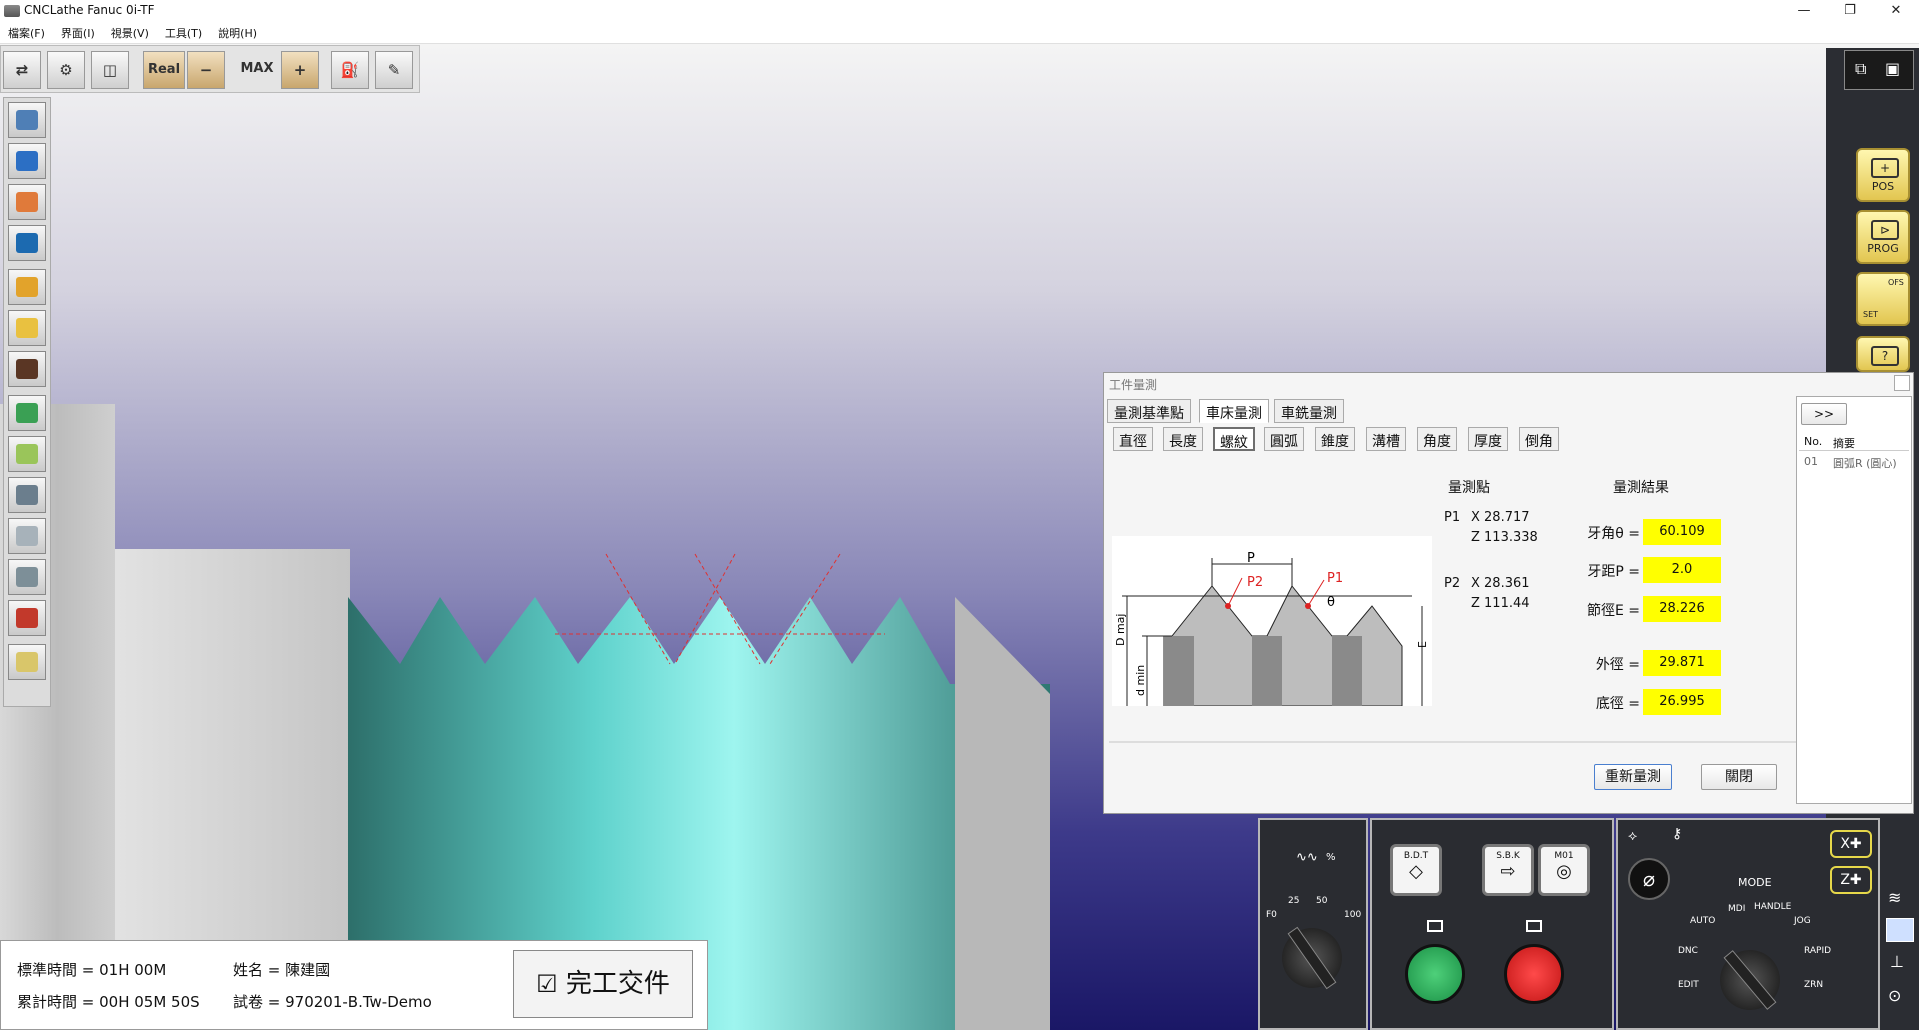 The image size is (1919, 1030). I want to click on bdt-label: B.D.T, so click(1416, 856).